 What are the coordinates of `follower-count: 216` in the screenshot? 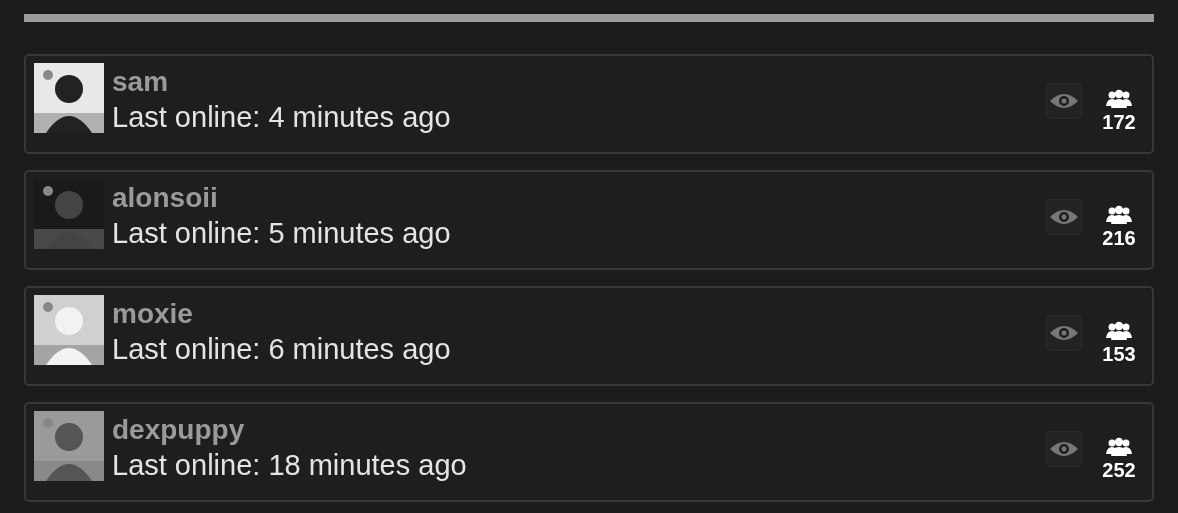 It's located at (1119, 238).